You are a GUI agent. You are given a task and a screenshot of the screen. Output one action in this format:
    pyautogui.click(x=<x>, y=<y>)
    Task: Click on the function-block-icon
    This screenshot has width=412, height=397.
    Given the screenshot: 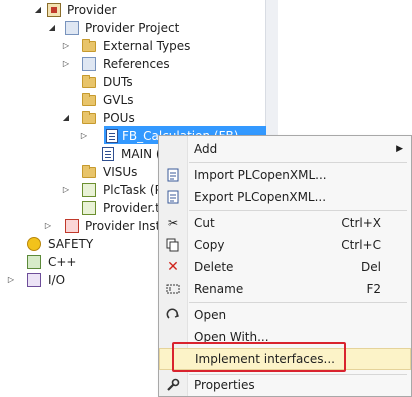 What is the action you would take?
    pyautogui.click(x=112, y=136)
    